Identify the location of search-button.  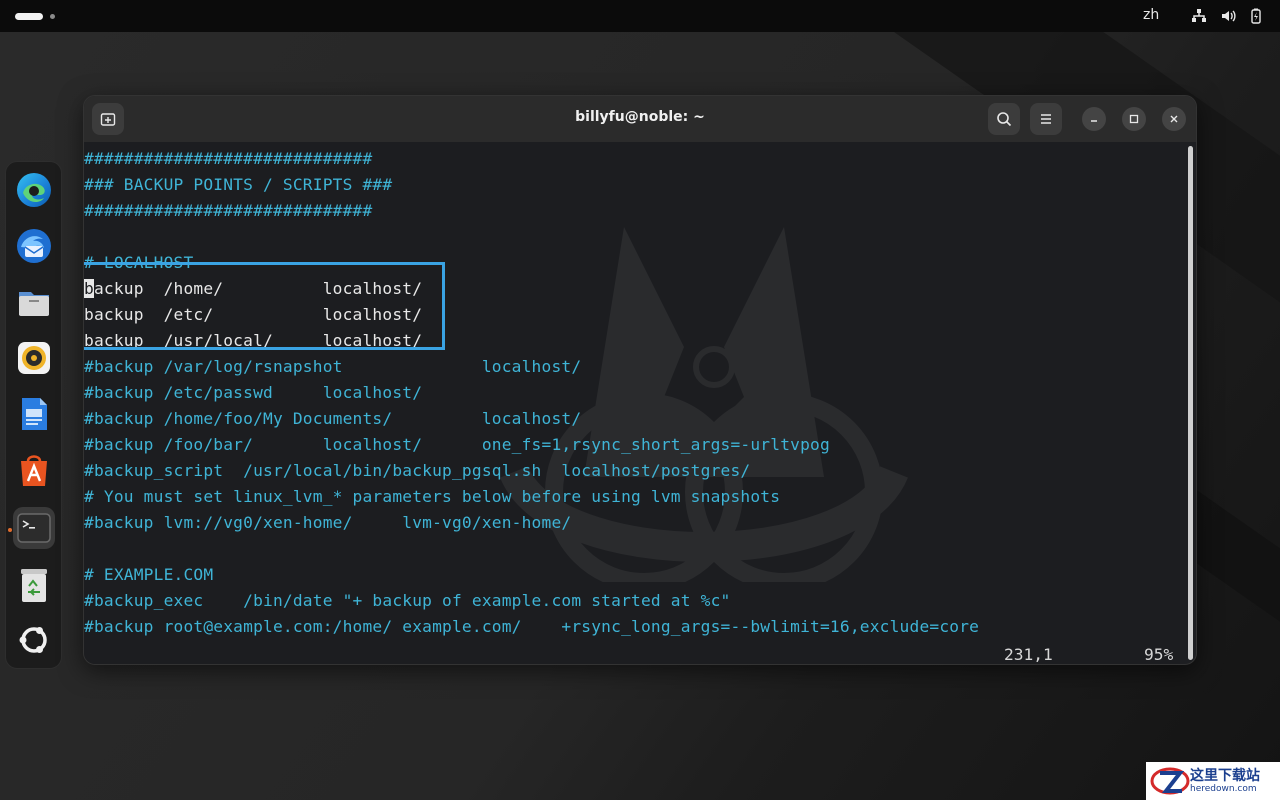
(1004, 119).